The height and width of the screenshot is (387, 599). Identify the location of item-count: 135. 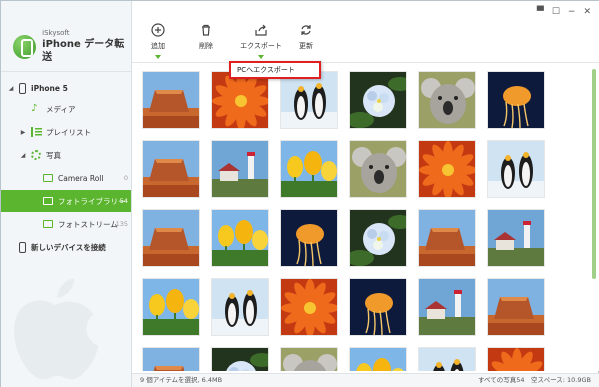
(121, 224).